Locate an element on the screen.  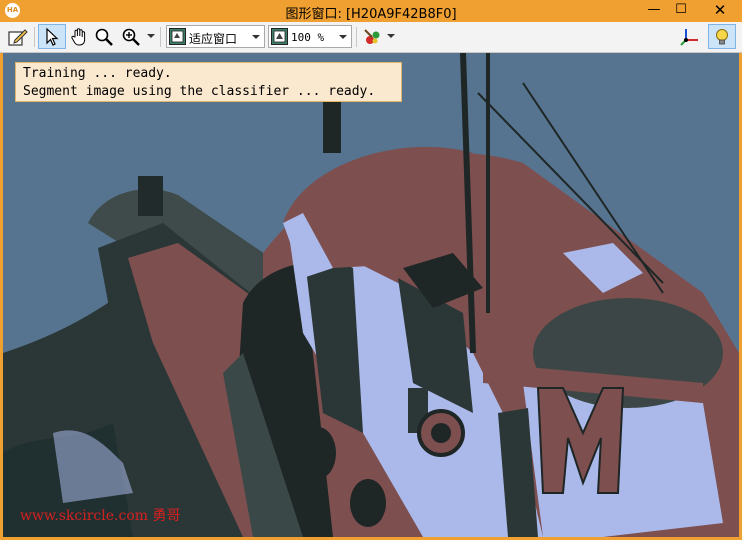
paint-palette-icon is located at coordinates (372, 36).